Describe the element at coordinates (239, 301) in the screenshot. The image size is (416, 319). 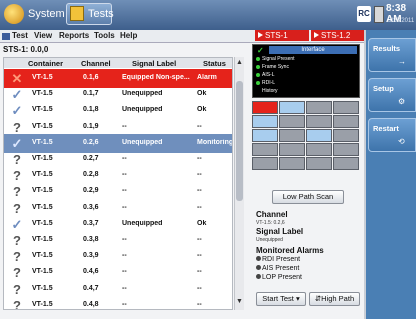
I see `scroll-down-icon: ▼` at that location.